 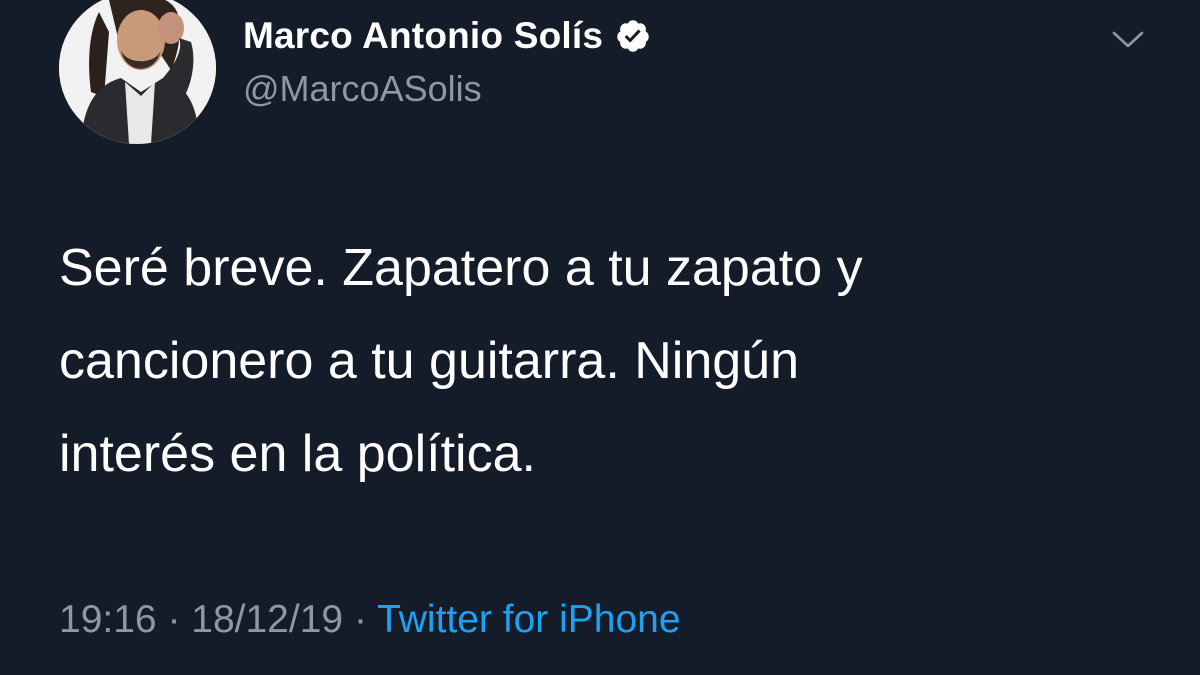 What do you see at coordinates (429, 361) in the screenshot?
I see `tweet-text-line: cancionero a tu guitarra. Ningún` at bounding box center [429, 361].